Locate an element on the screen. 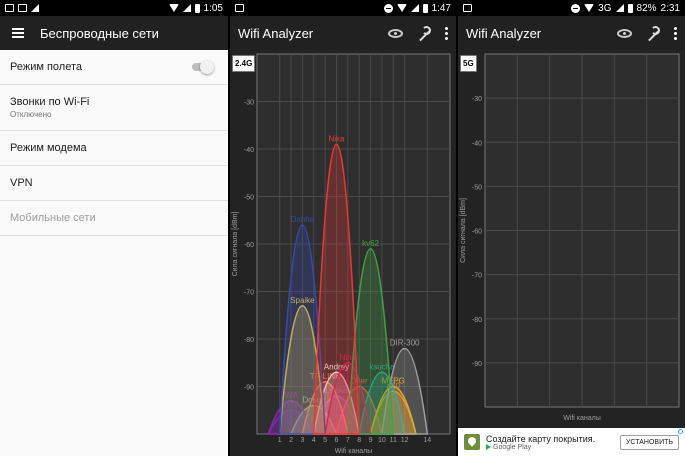 Image resolution: width=685 pixels, height=456 pixels. map-pin-icon is located at coordinates (472, 442).